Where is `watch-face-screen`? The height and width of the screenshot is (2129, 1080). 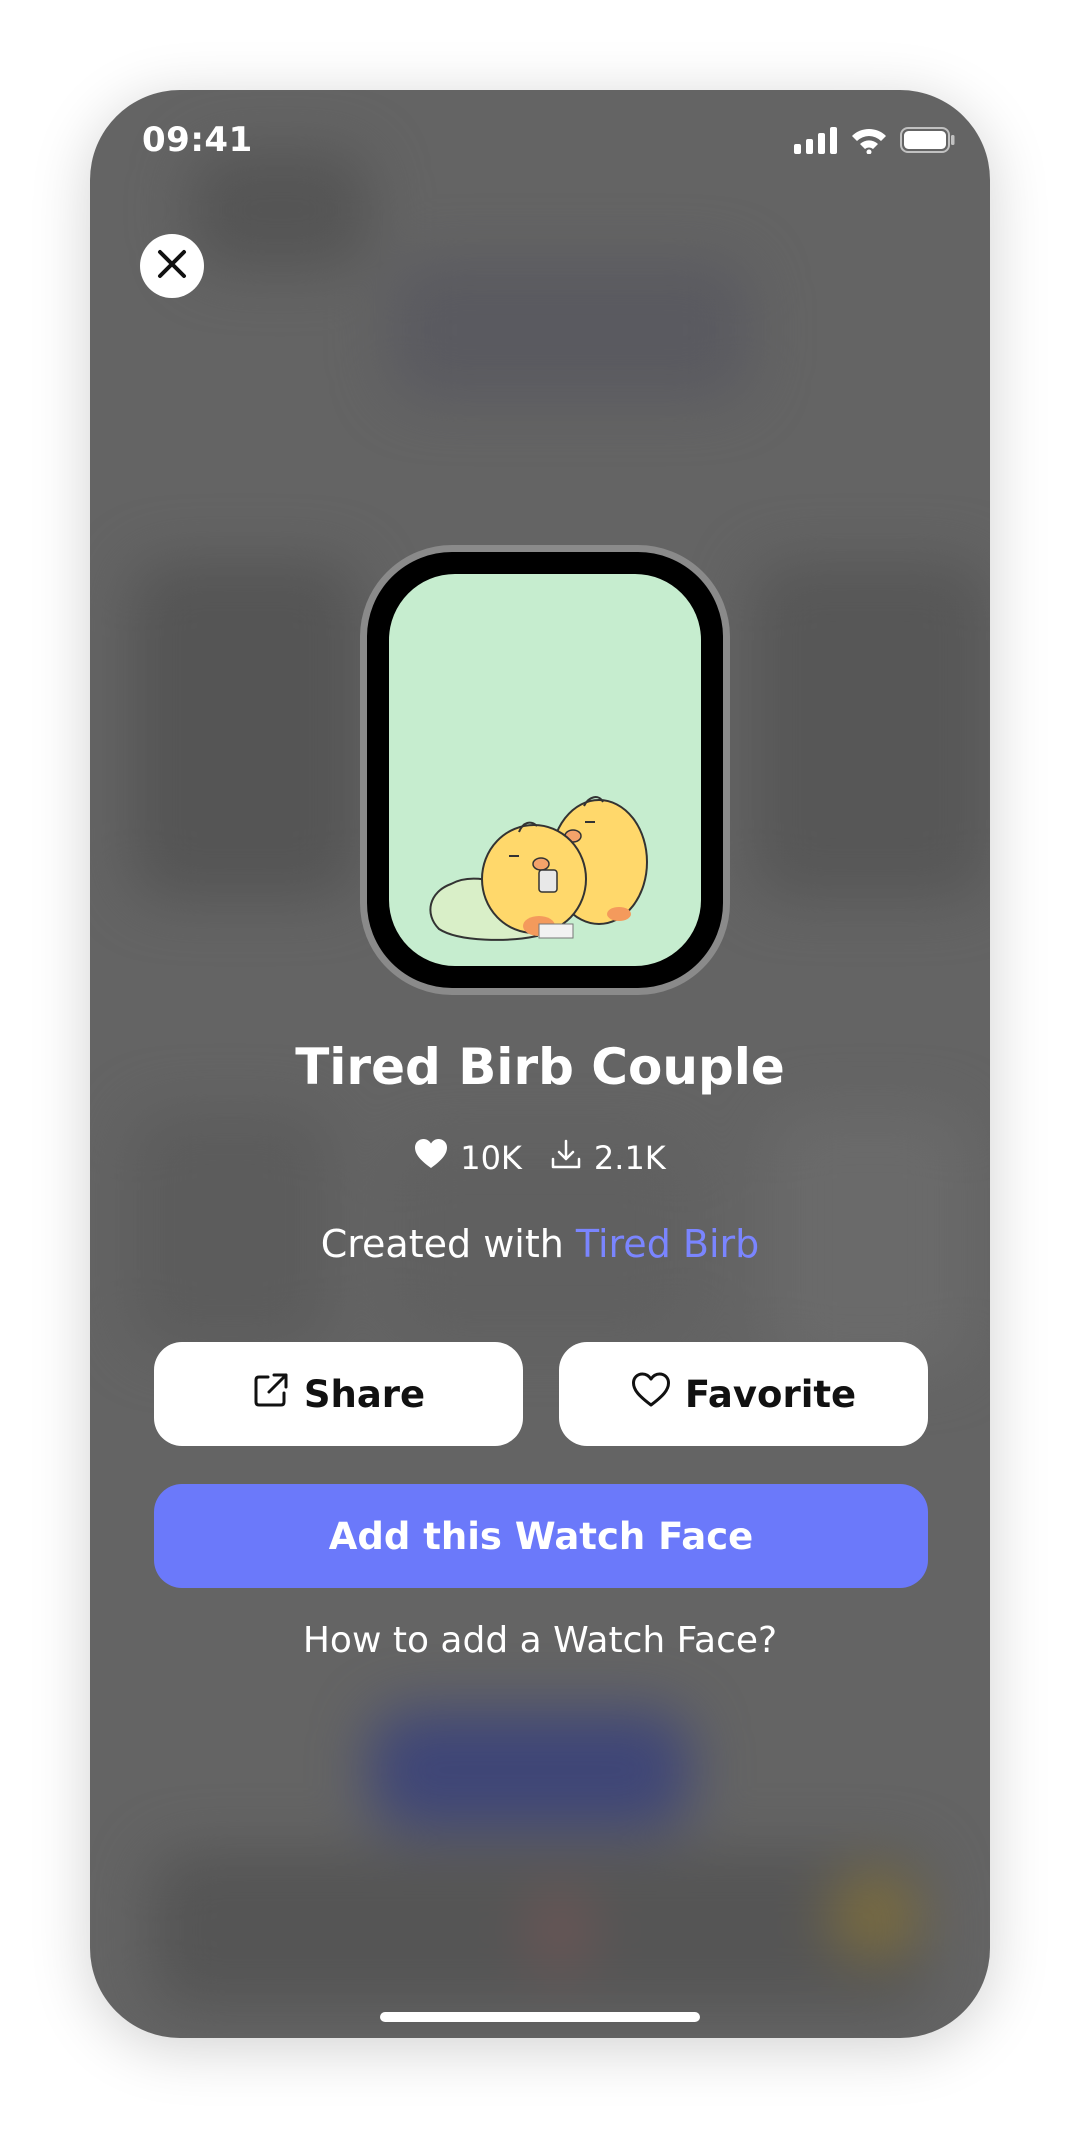
watch-face-screen is located at coordinates (545, 770).